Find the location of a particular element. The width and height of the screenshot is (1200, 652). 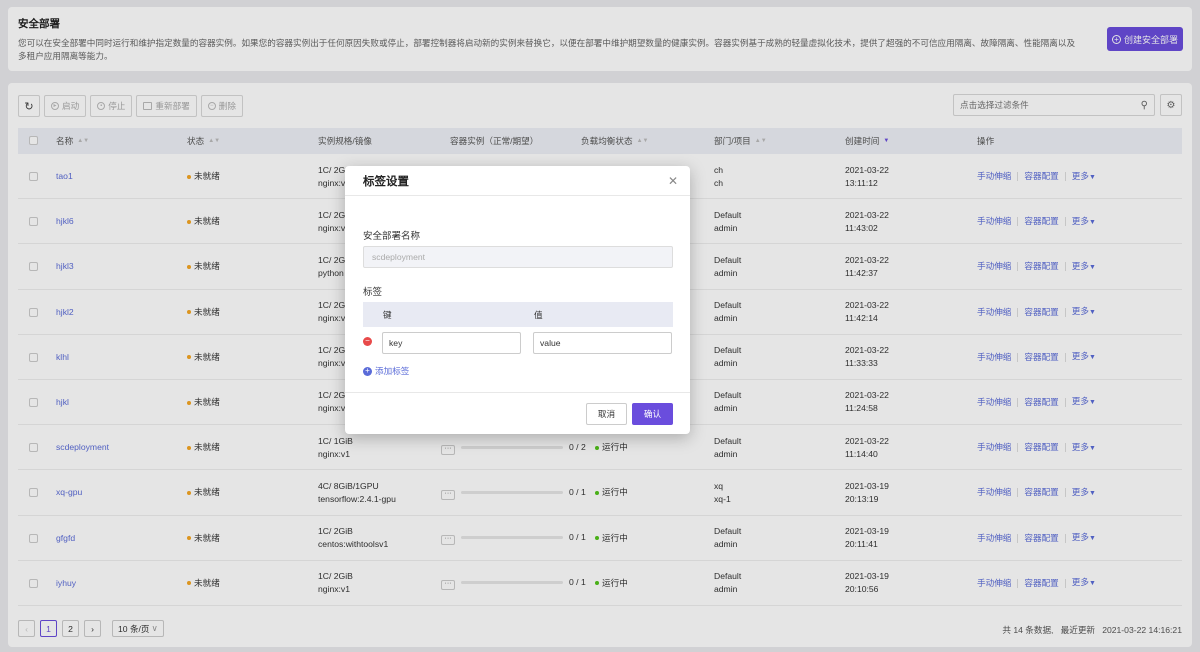

value-header: 值 is located at coordinates (538, 315).